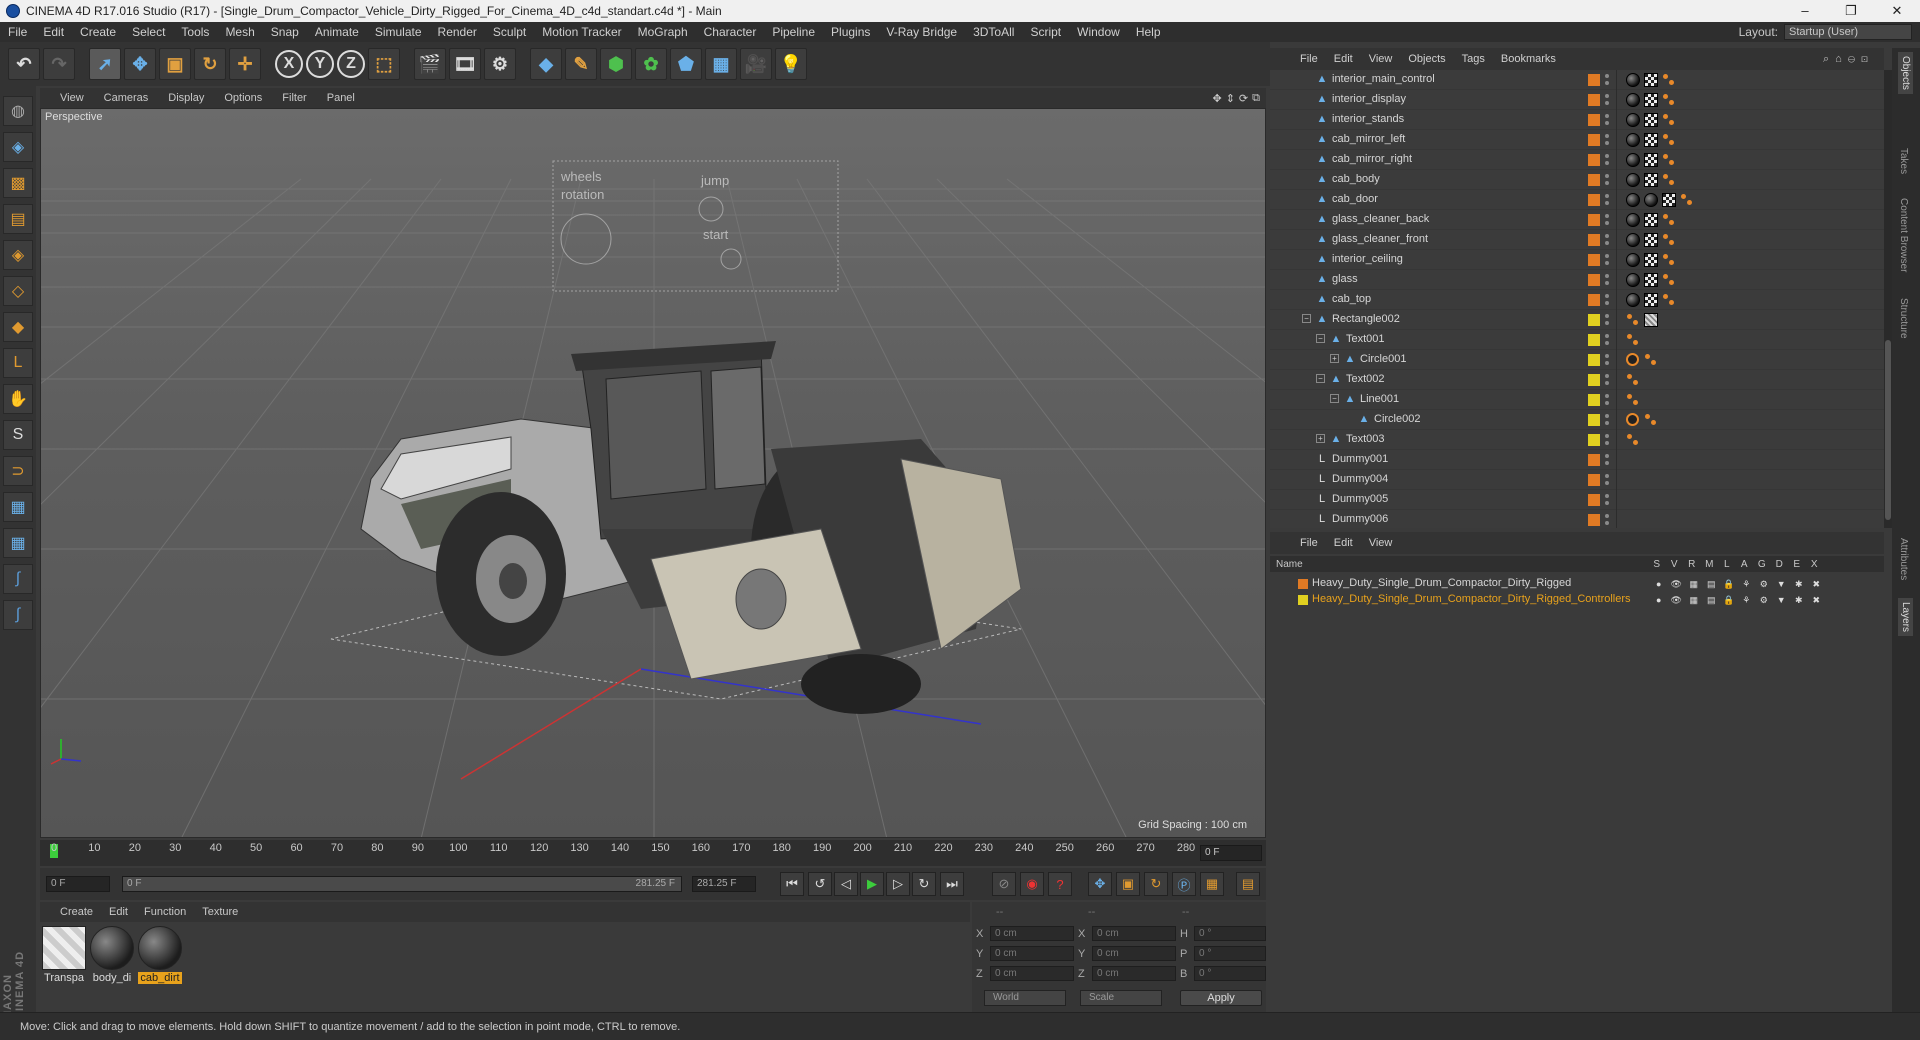 Image resolution: width=1920 pixels, height=1040 pixels. What do you see at coordinates (1256, 98) in the screenshot?
I see `maximize-view-icon: ⧉` at bounding box center [1256, 98].